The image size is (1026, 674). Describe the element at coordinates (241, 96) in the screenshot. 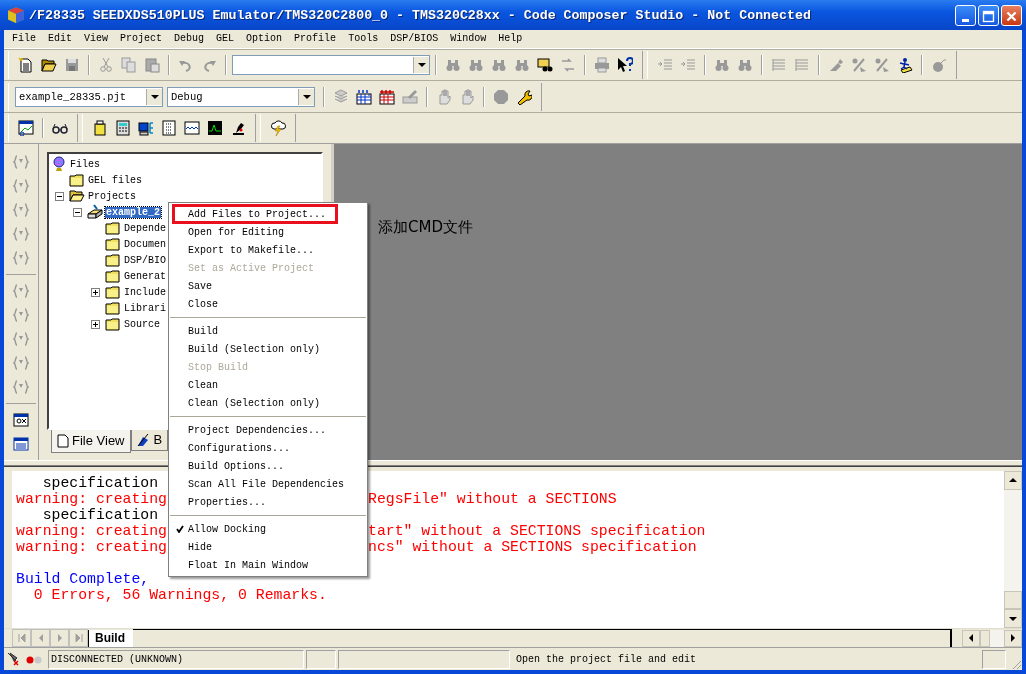

I see `configuration-combo: Debug` at that location.